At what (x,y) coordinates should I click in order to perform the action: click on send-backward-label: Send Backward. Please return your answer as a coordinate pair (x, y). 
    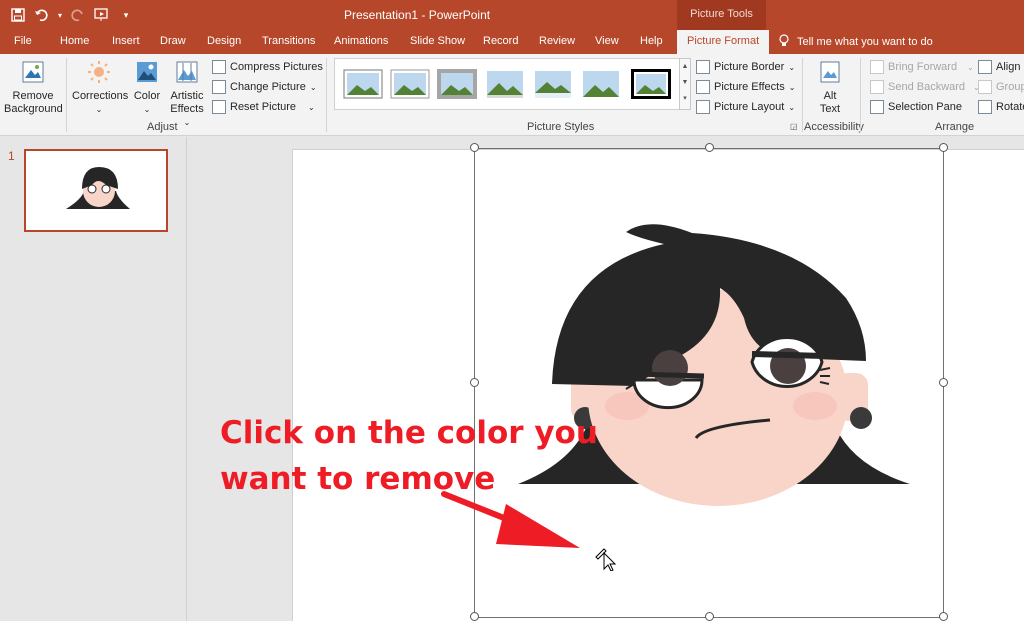
    Looking at the image, I should click on (927, 87).